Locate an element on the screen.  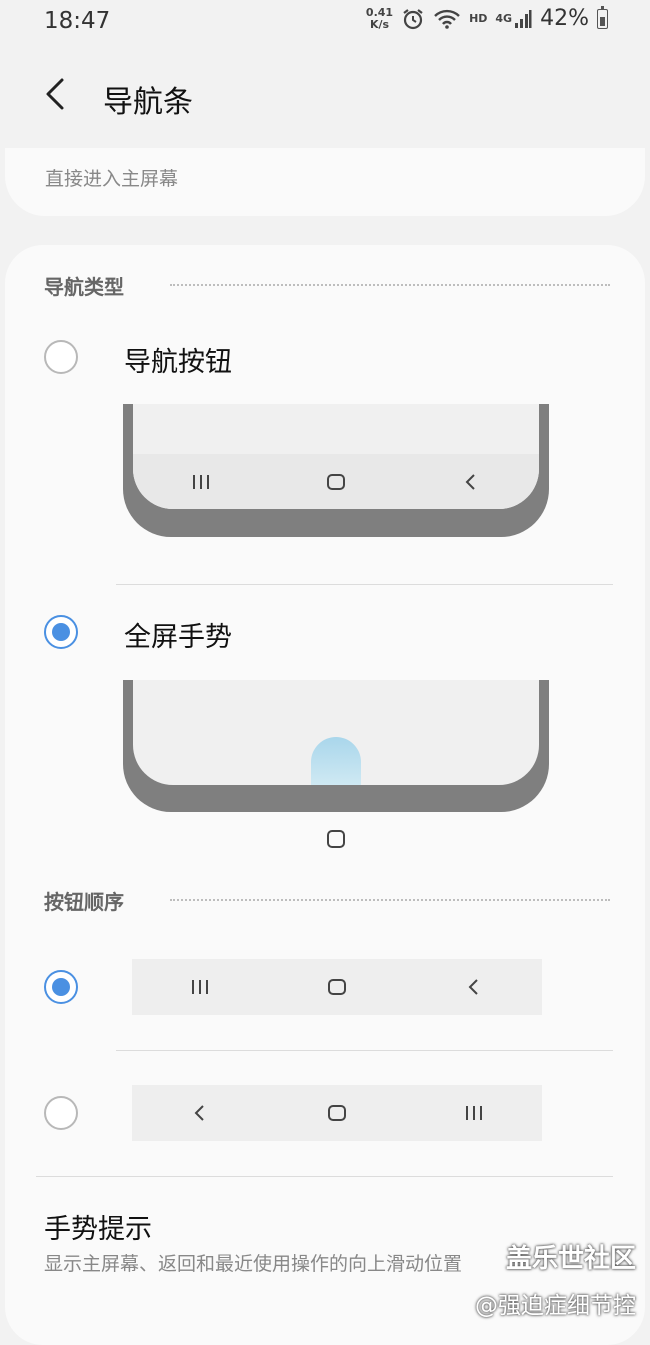
page-title: 导航条 is located at coordinates (148, 102).